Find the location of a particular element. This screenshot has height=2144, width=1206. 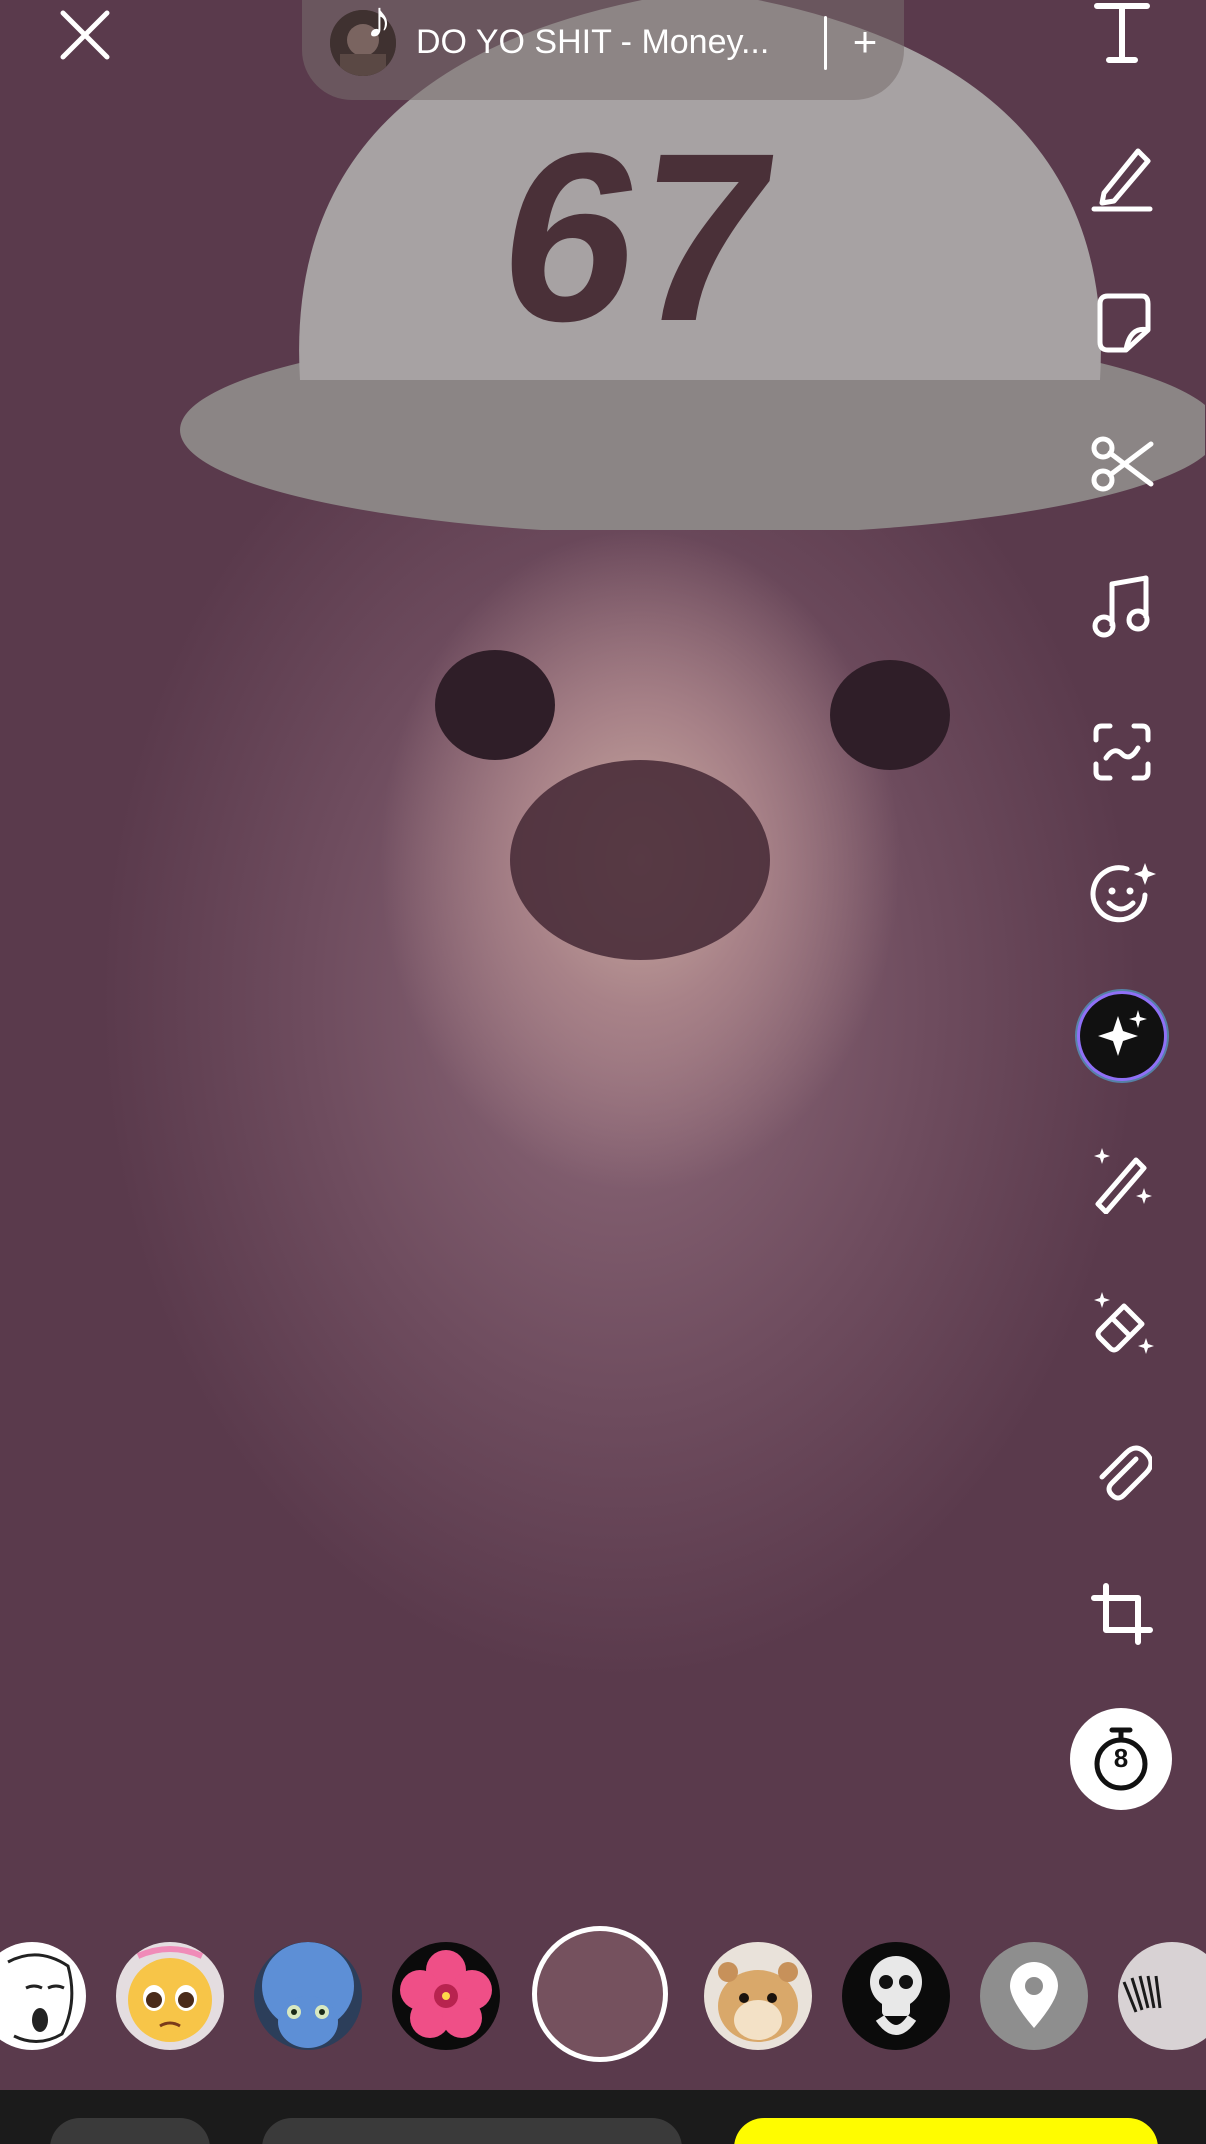

skull-icon is located at coordinates (896, 1996).